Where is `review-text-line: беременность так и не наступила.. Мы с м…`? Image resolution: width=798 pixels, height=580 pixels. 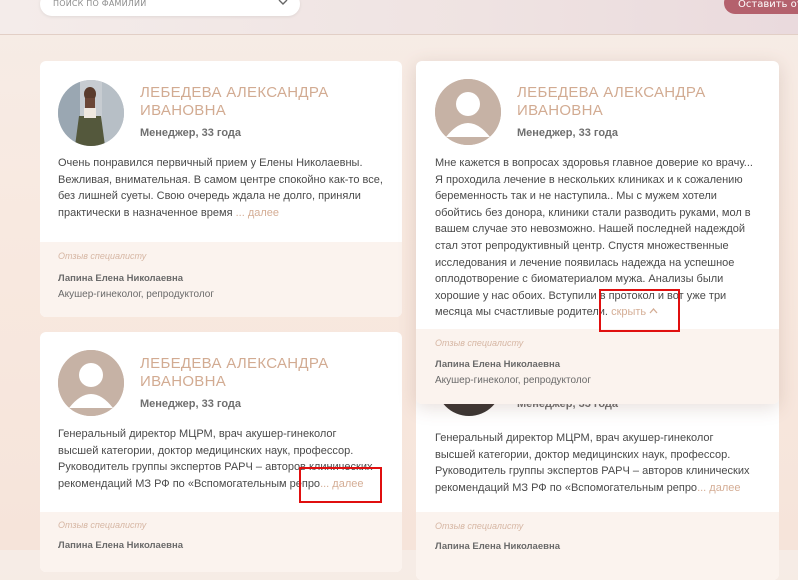
review-text-line: беременность так и не наступила.. Мы с м… is located at coordinates (576, 196).